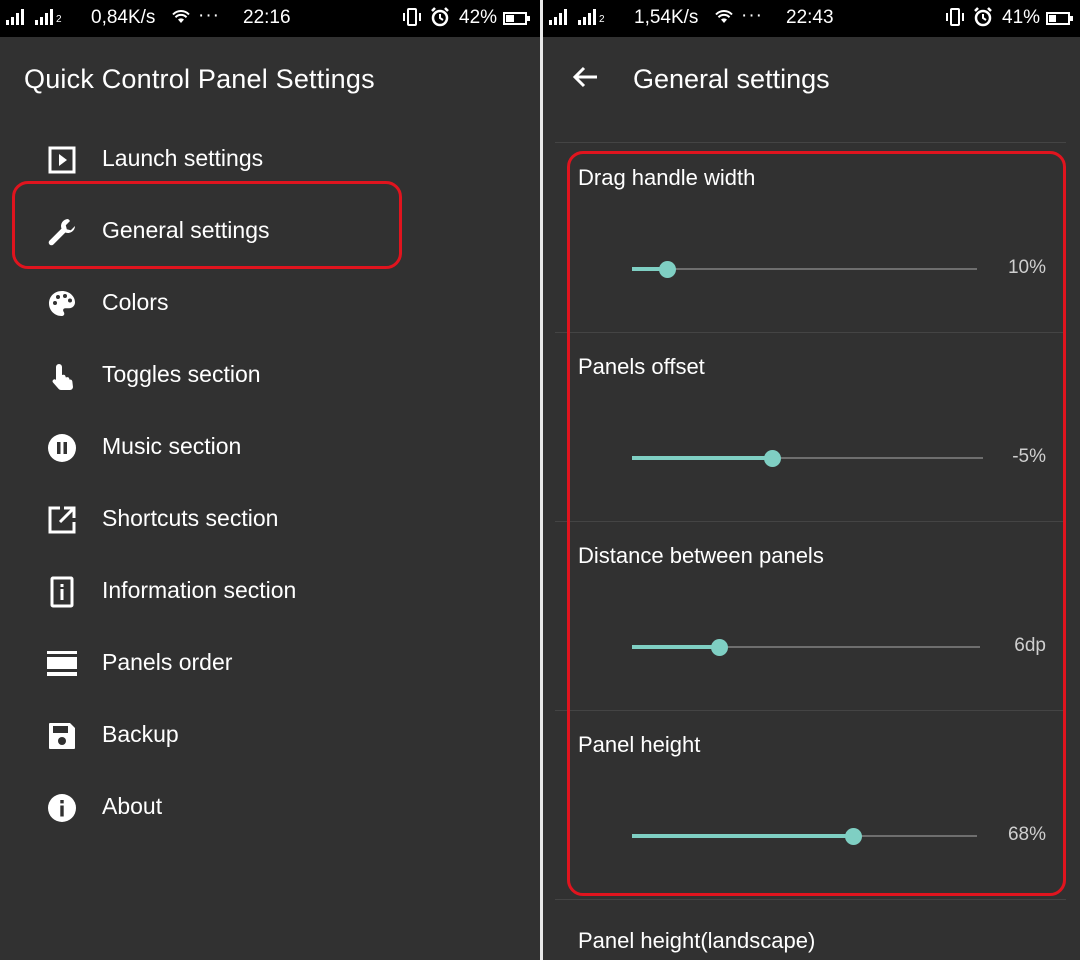 The width and height of the screenshot is (1080, 960). I want to click on menu-item-label: Toggles section, so click(181, 374).